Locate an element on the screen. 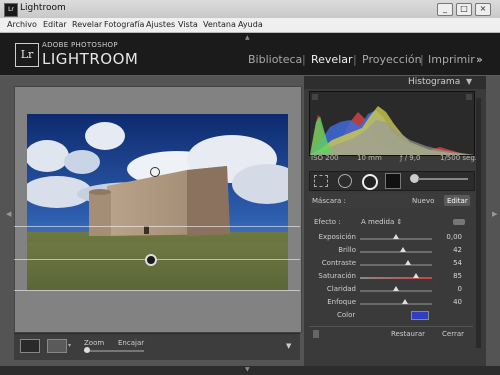 The height and width of the screenshot is (375, 500). active-filter-pin-icon is located at coordinates (151, 260).